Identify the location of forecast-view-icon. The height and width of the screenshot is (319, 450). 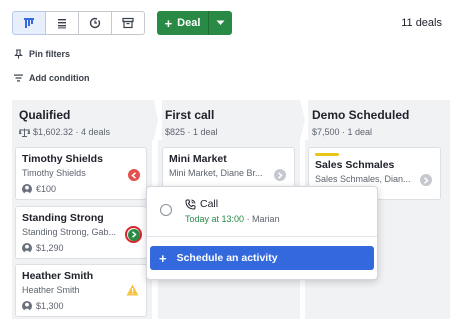
(95, 23).